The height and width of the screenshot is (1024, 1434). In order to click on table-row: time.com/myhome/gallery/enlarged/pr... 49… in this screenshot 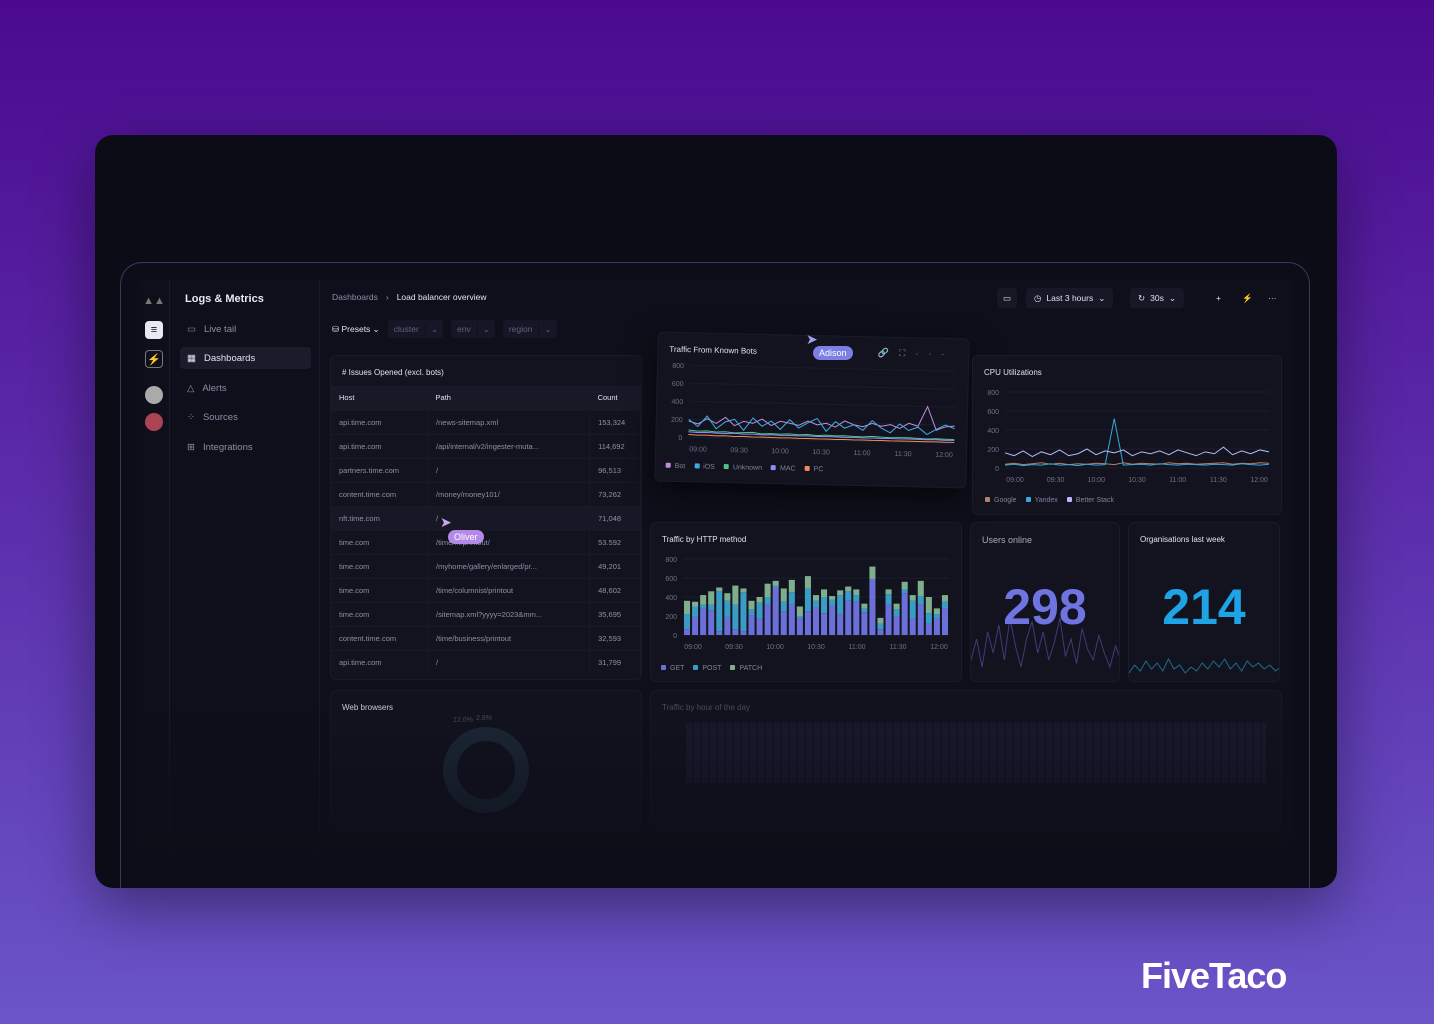, I will do `click(486, 565)`.